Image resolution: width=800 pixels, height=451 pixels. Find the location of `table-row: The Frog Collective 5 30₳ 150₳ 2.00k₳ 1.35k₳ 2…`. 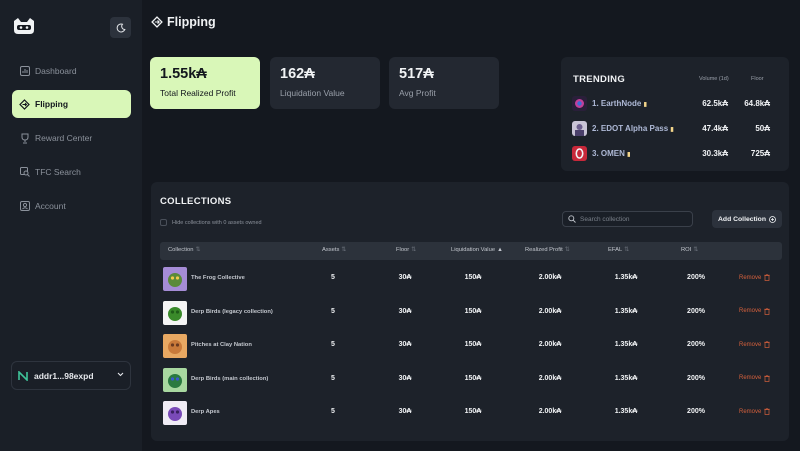

table-row: The Frog Collective 5 30₳ 150₳ 2.00k₳ 1.35k₳ 2… is located at coordinates (471, 279).